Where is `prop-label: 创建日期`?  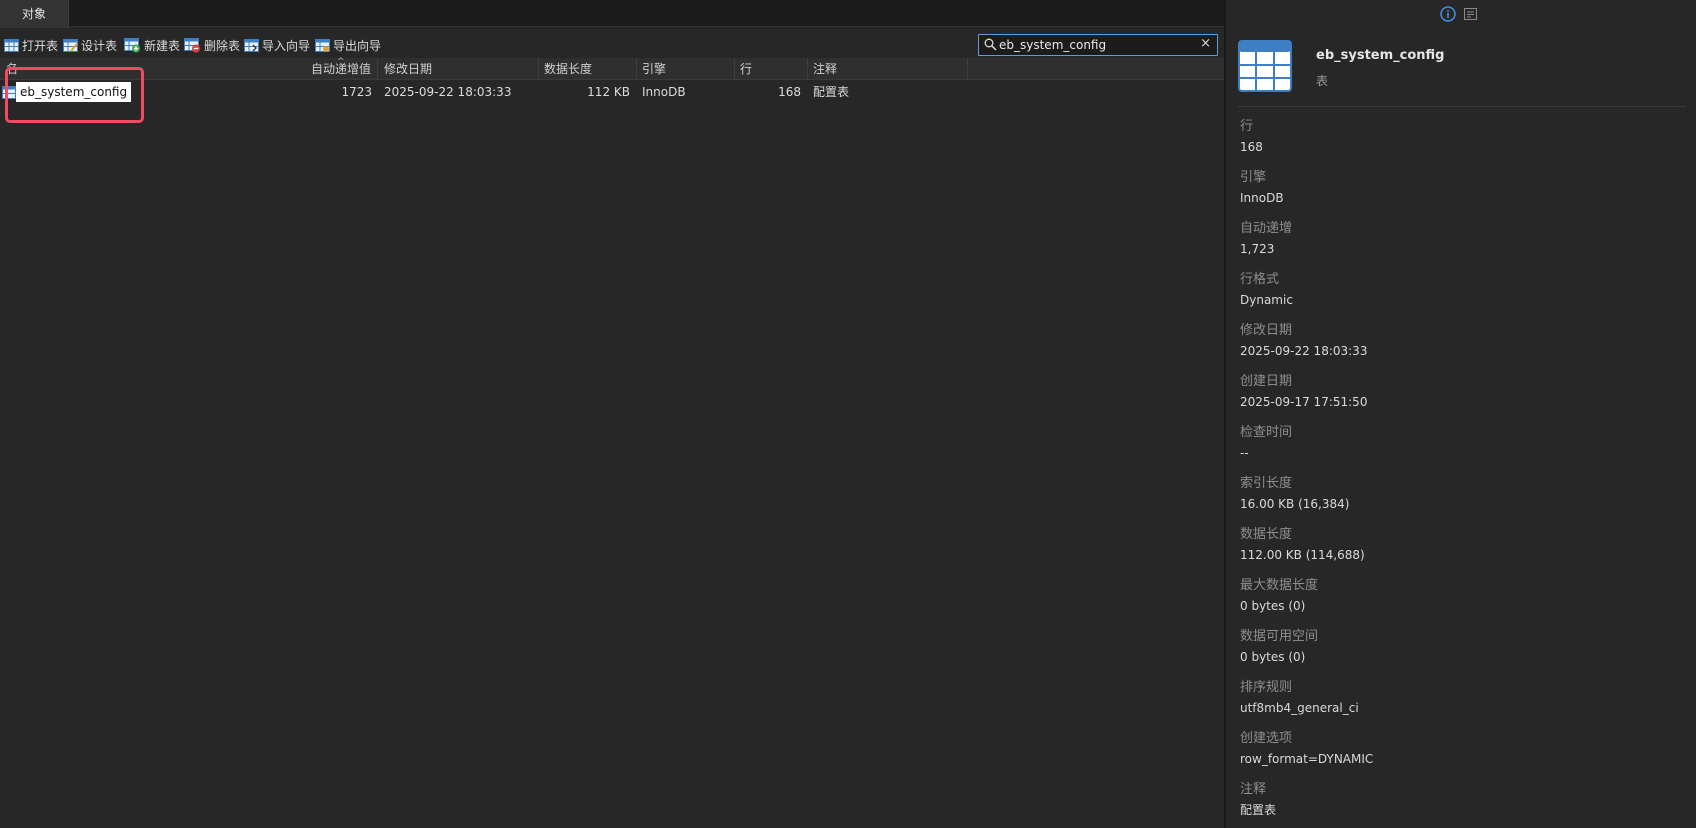
prop-label: 创建日期 is located at coordinates (1266, 381).